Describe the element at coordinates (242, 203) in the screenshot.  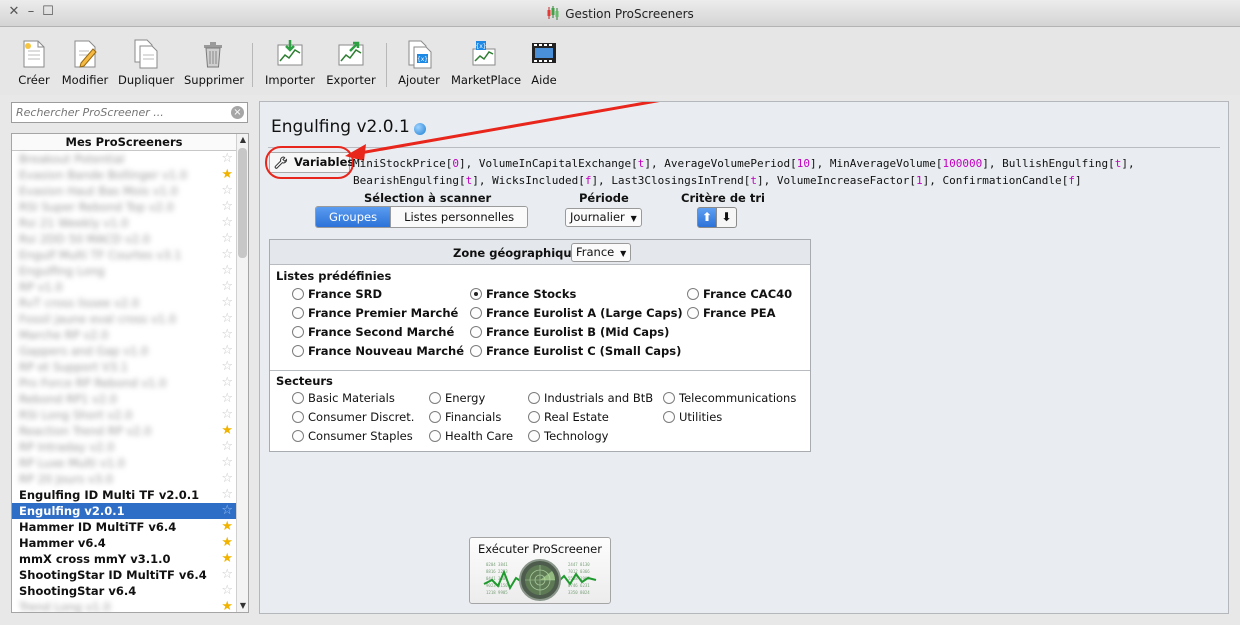
I see `scroll-thumb` at that location.